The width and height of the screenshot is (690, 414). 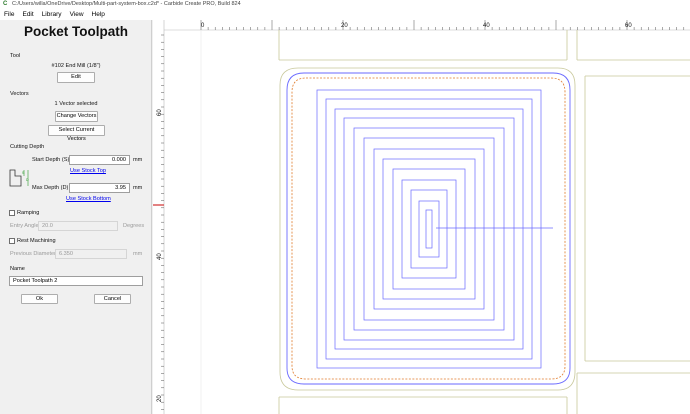 What do you see at coordinates (52, 14) in the screenshot?
I see `menu-library: Library` at bounding box center [52, 14].